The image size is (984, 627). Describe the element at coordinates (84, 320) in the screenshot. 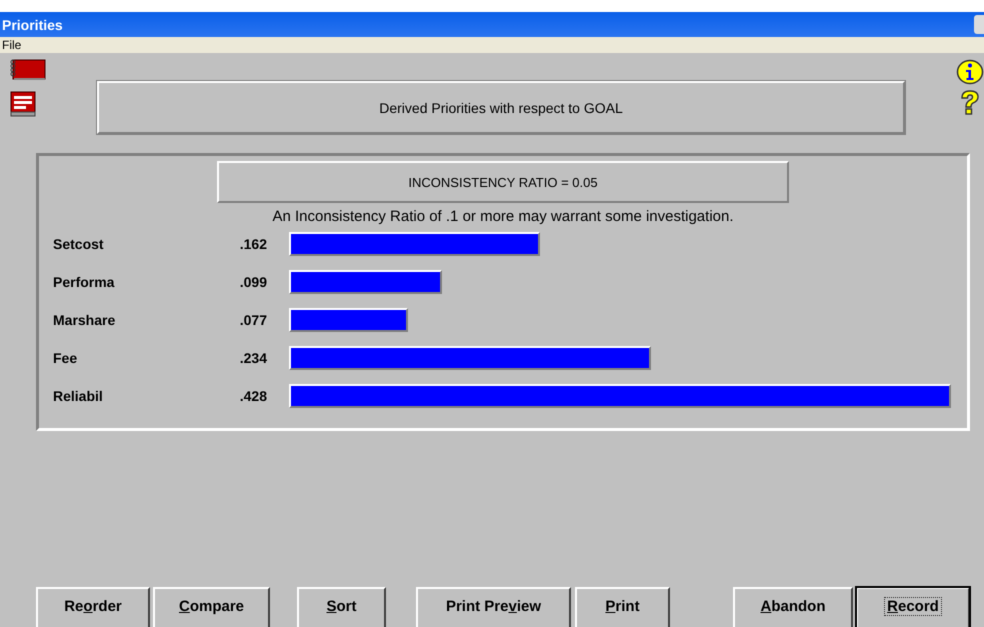

I see `criterion-name: Marshare` at that location.